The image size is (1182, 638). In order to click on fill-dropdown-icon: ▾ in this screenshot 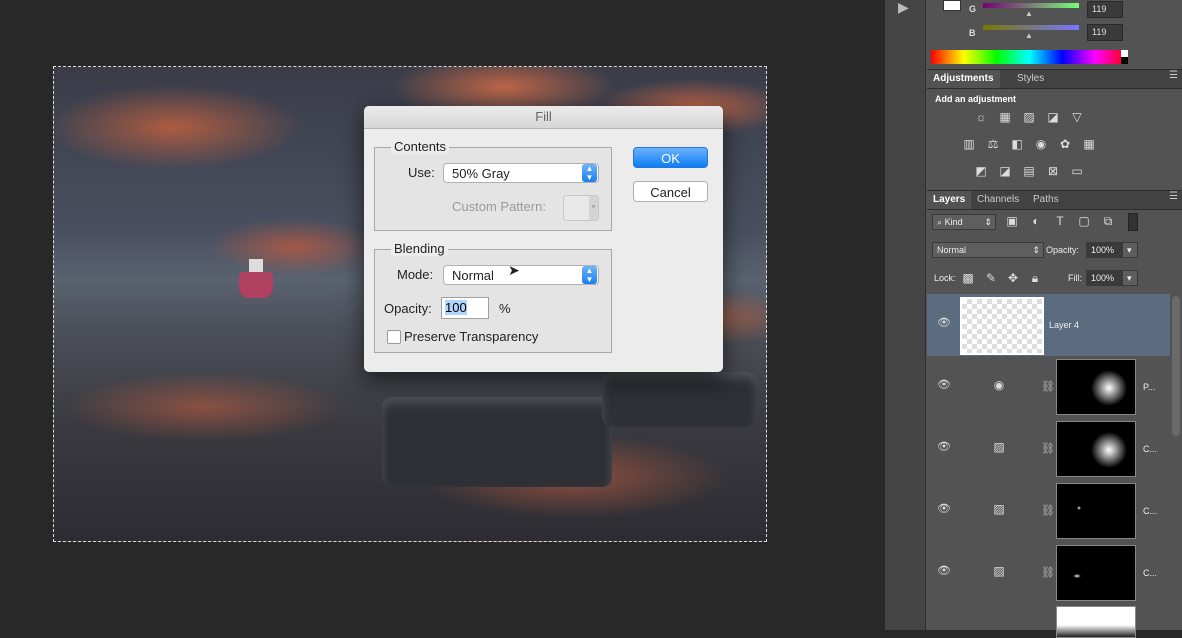, I will do `click(1130, 278)`.